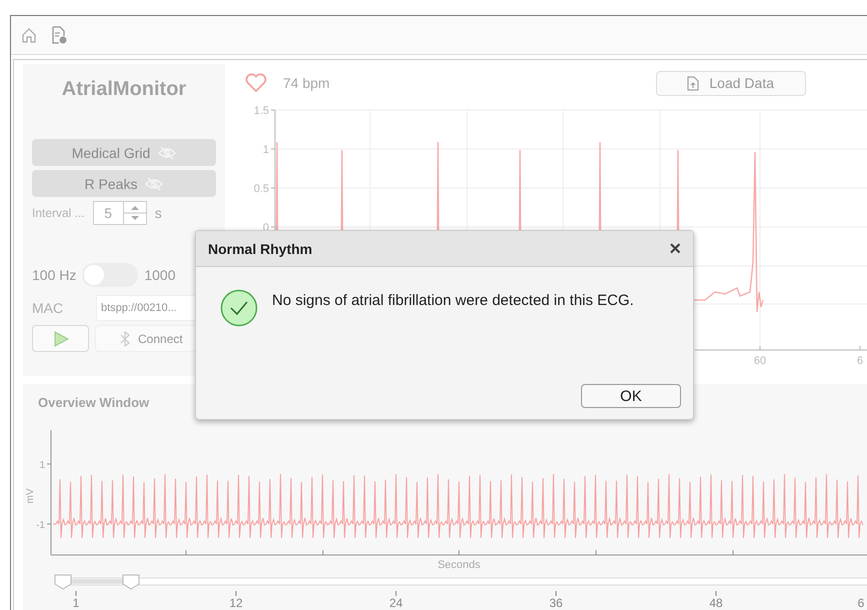 The width and height of the screenshot is (867, 610). Describe the element at coordinates (54, 275) in the screenshot. I see `rate-label: 100 Hz` at that location.